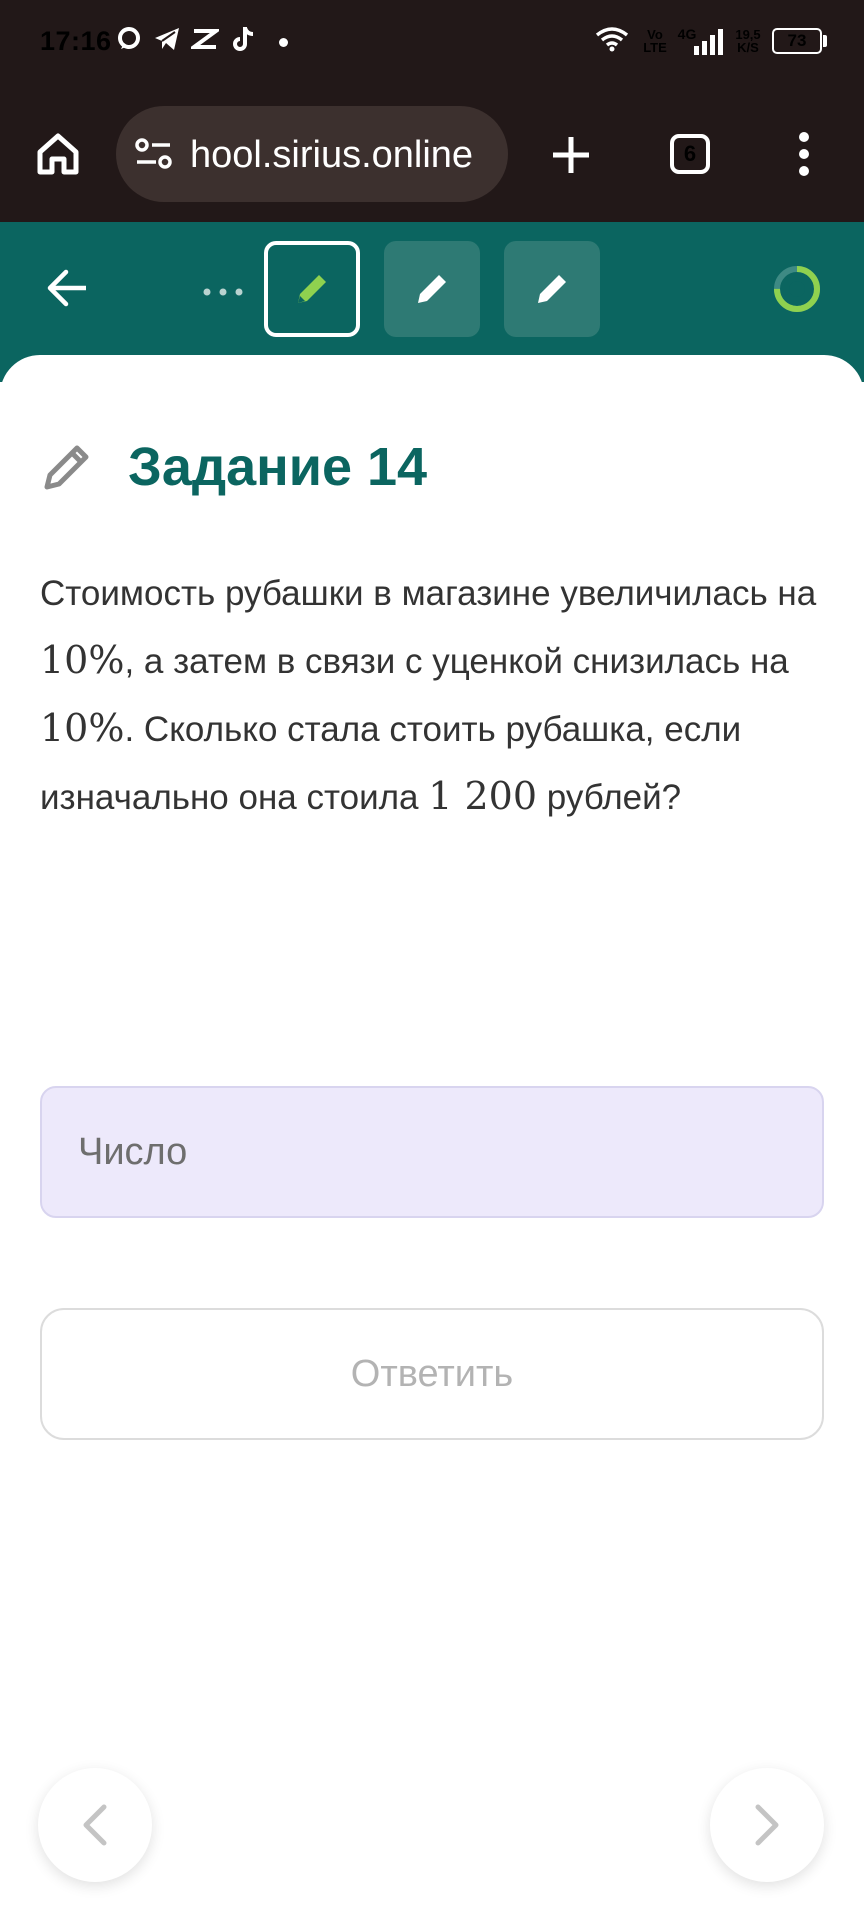 The image size is (864, 1920). I want to click on next-task-button, so click(767, 1825).